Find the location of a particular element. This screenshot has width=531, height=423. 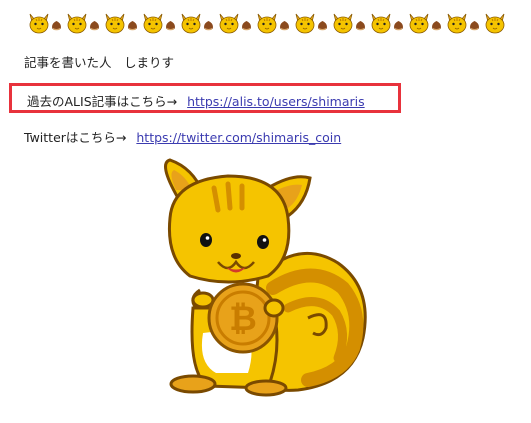

alis-link: https://alis.to/users/shimaris is located at coordinates (276, 101).